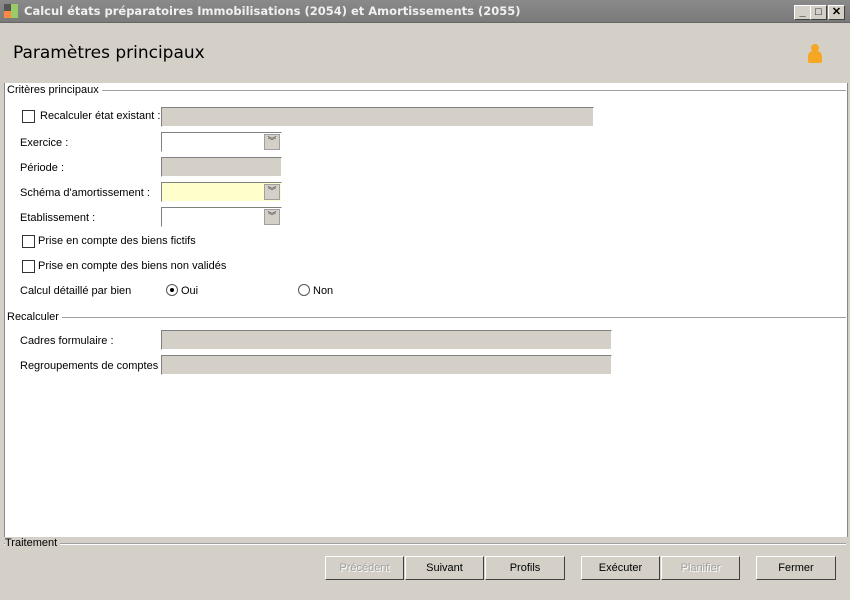 This screenshot has height=600, width=850. What do you see at coordinates (132, 266) in the screenshot?
I see `non-valides-label: Prise en compte des biens non validés` at bounding box center [132, 266].